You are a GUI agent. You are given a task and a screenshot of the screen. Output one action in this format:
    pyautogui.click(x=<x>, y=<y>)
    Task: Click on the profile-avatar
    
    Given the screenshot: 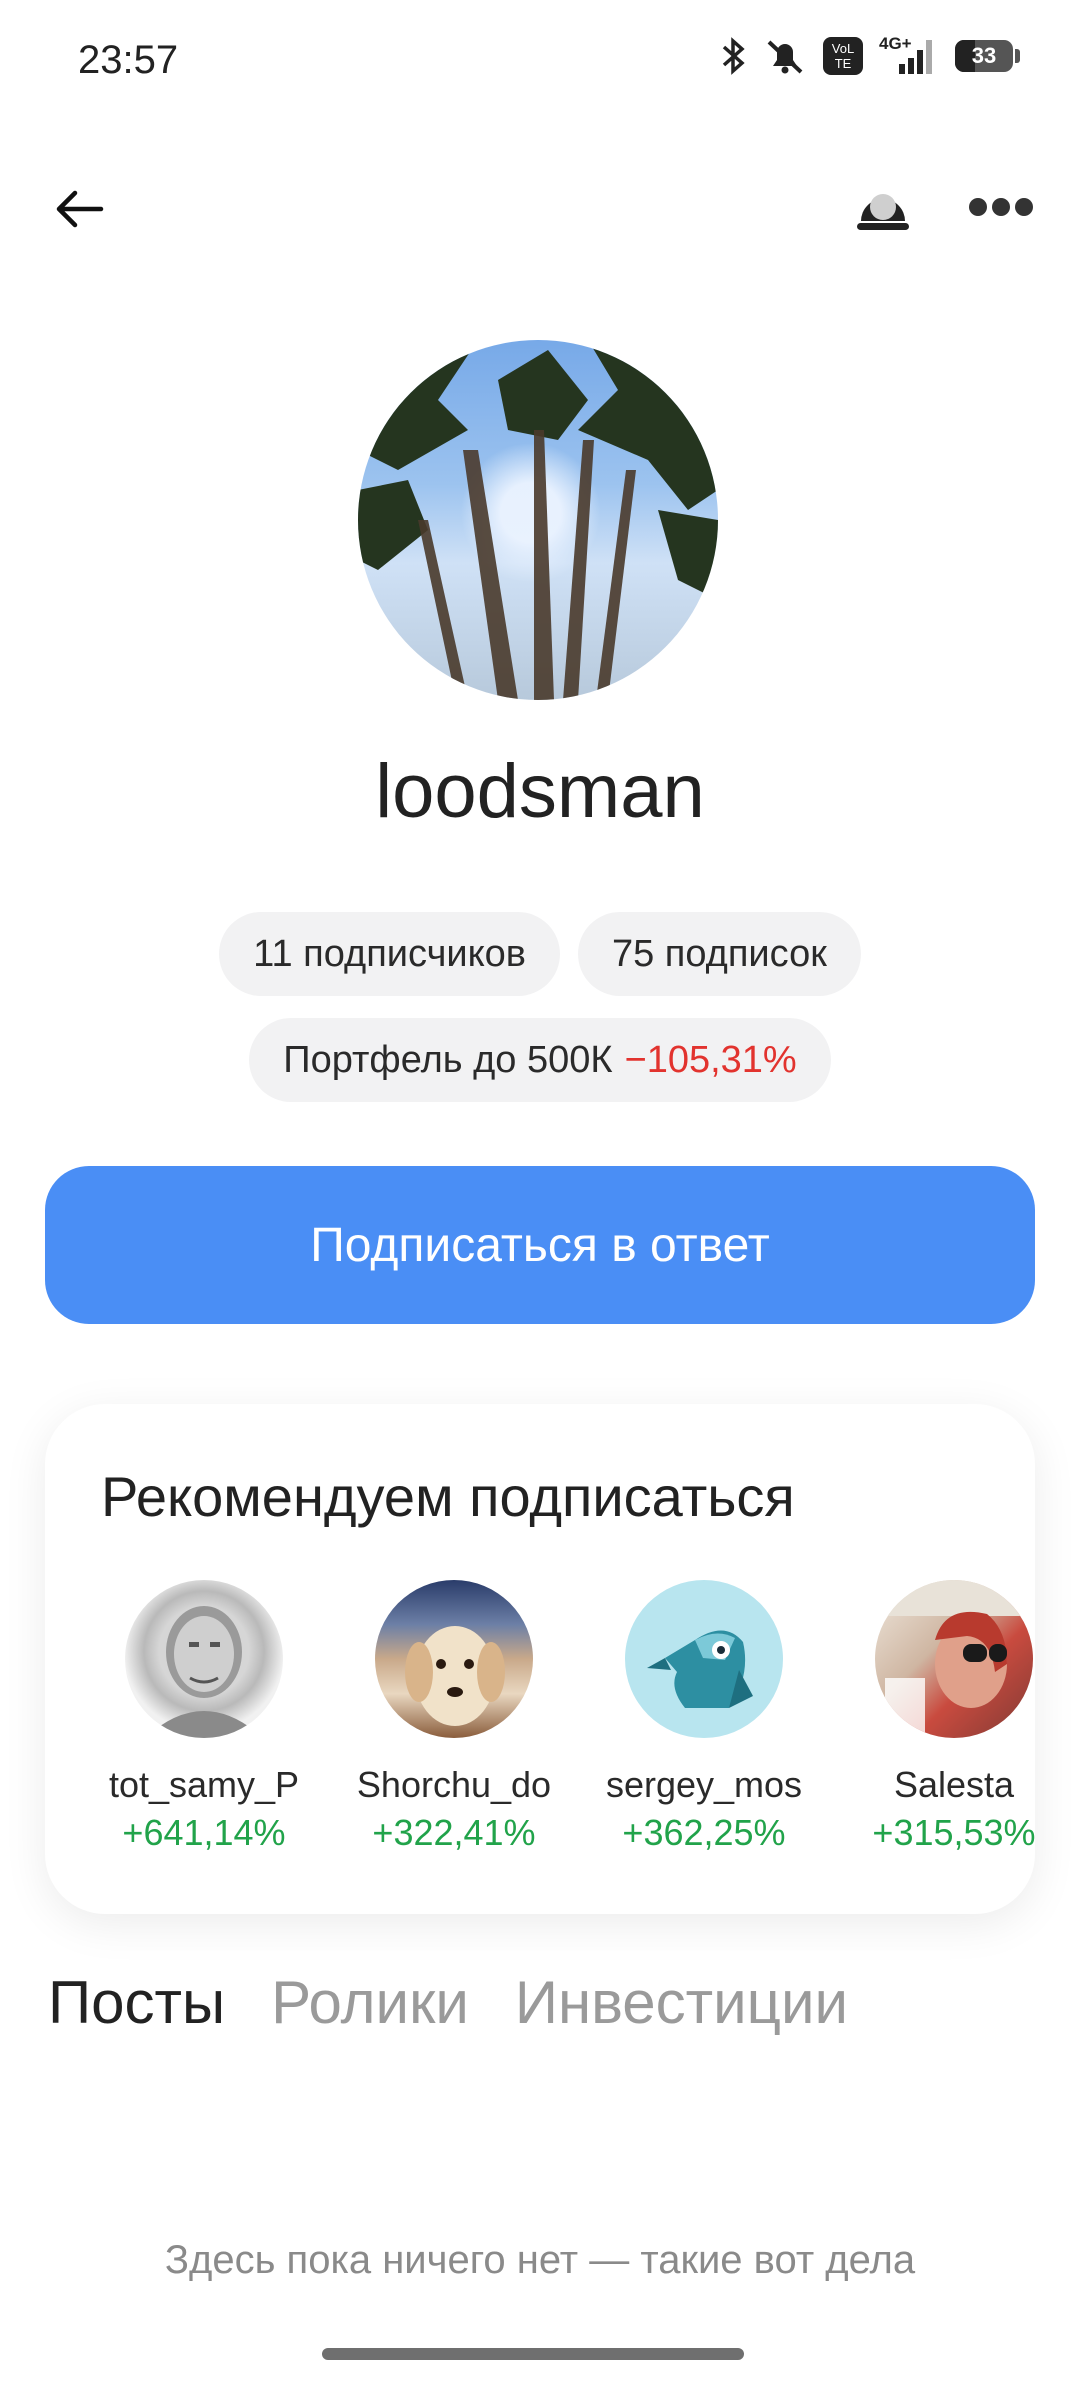 What is the action you would take?
    pyautogui.click(x=538, y=520)
    